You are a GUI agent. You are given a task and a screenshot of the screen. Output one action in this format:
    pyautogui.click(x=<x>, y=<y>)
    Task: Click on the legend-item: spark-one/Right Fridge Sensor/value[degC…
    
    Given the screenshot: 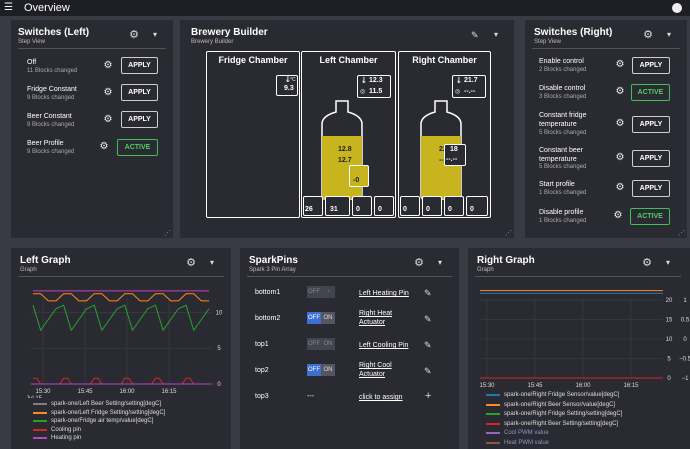 What is the action you would take?
    pyautogui.click(x=552, y=395)
    